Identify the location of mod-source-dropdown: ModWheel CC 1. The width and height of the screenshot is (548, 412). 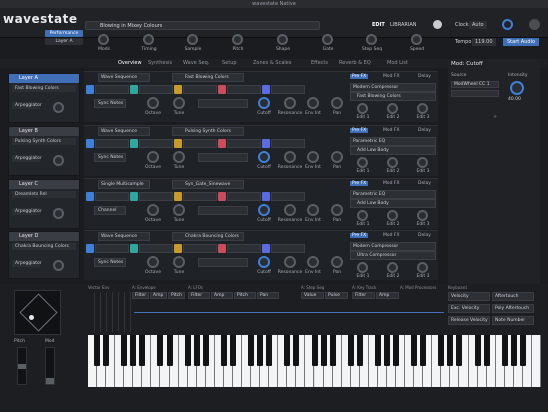
(475, 84).